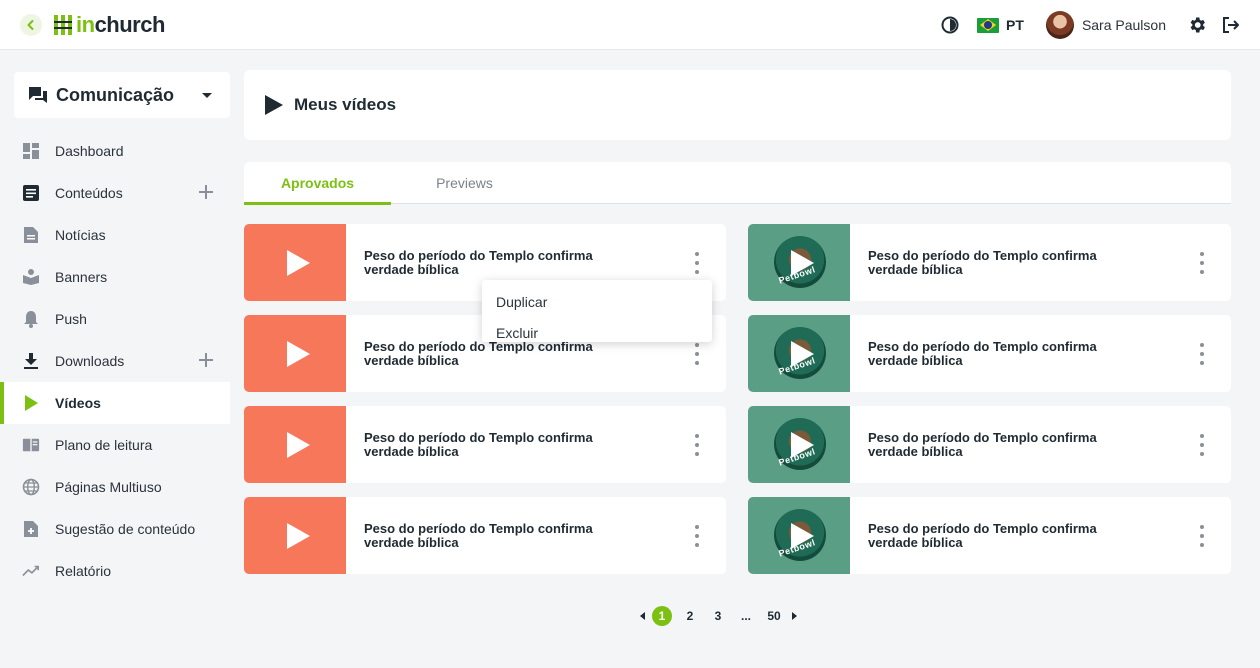 The height and width of the screenshot is (668, 1260). Describe the element at coordinates (774, 616) in the screenshot. I see `page-50: 50` at that location.